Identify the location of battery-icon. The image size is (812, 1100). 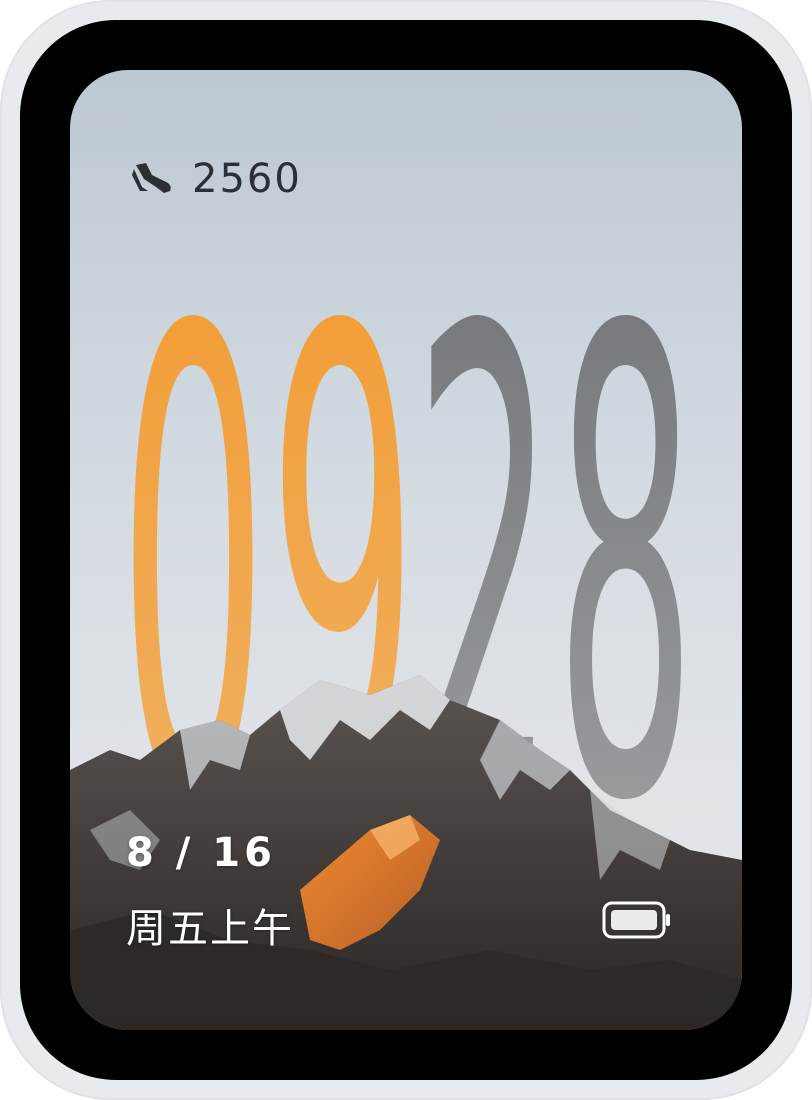
(637, 920).